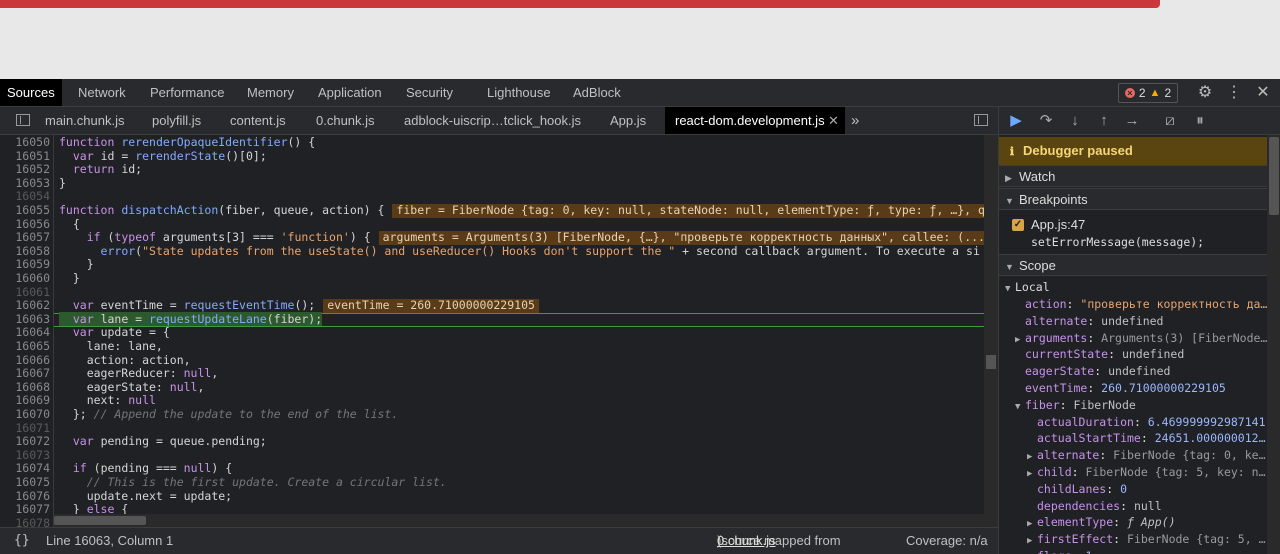  Describe the element at coordinates (23, 120) in the screenshot. I see `navigator-toggle-icon` at that location.